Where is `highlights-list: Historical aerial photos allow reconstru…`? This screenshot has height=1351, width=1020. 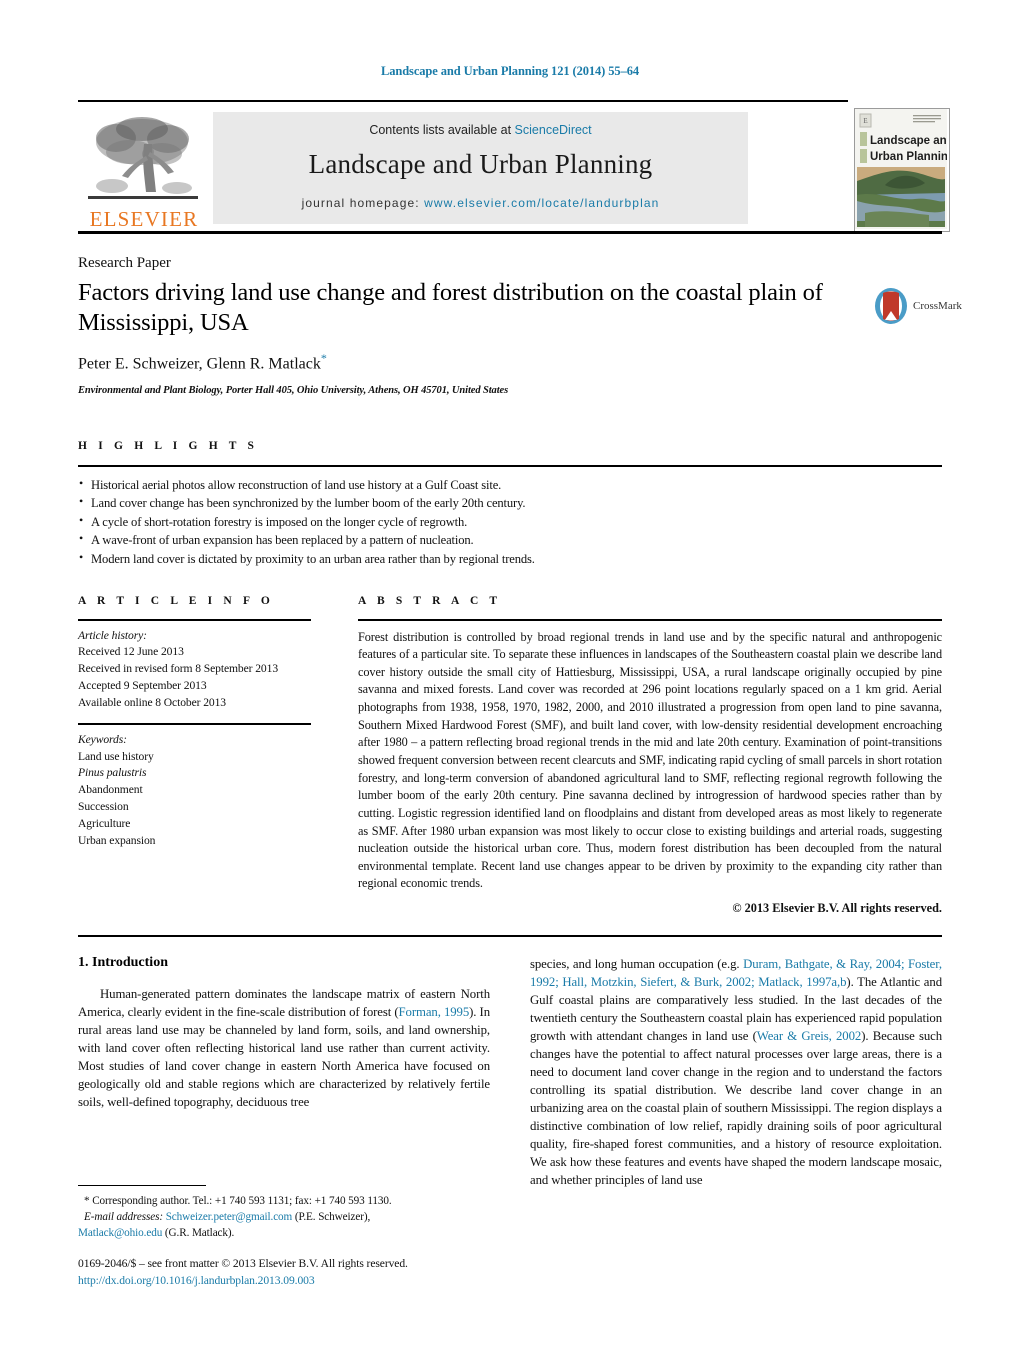 highlights-list: Historical aerial photos allow reconstru… is located at coordinates (510, 522).